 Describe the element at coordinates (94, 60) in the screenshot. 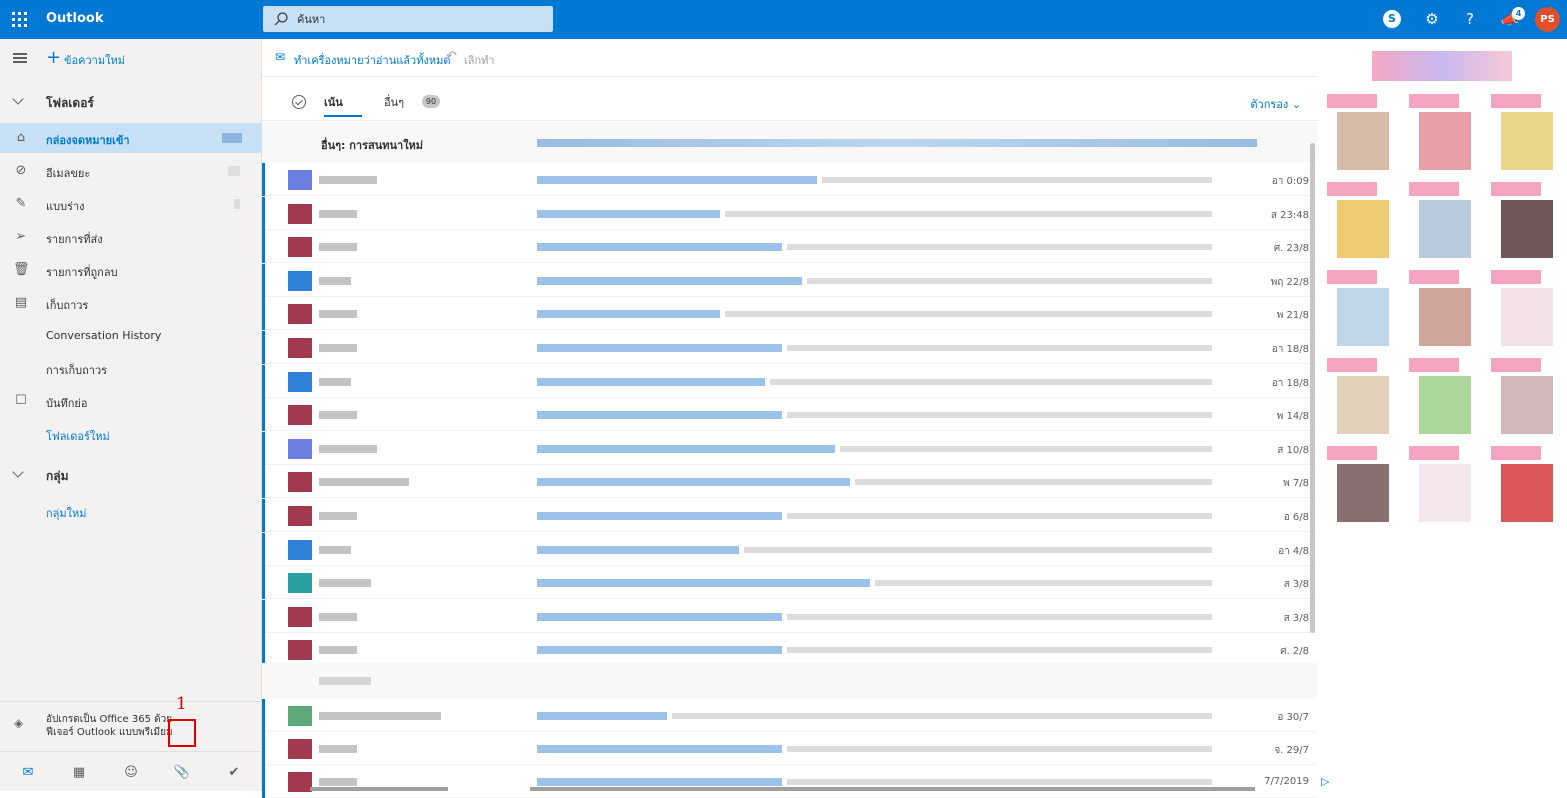

I see `new-message-button: ข้อความใหม่` at that location.